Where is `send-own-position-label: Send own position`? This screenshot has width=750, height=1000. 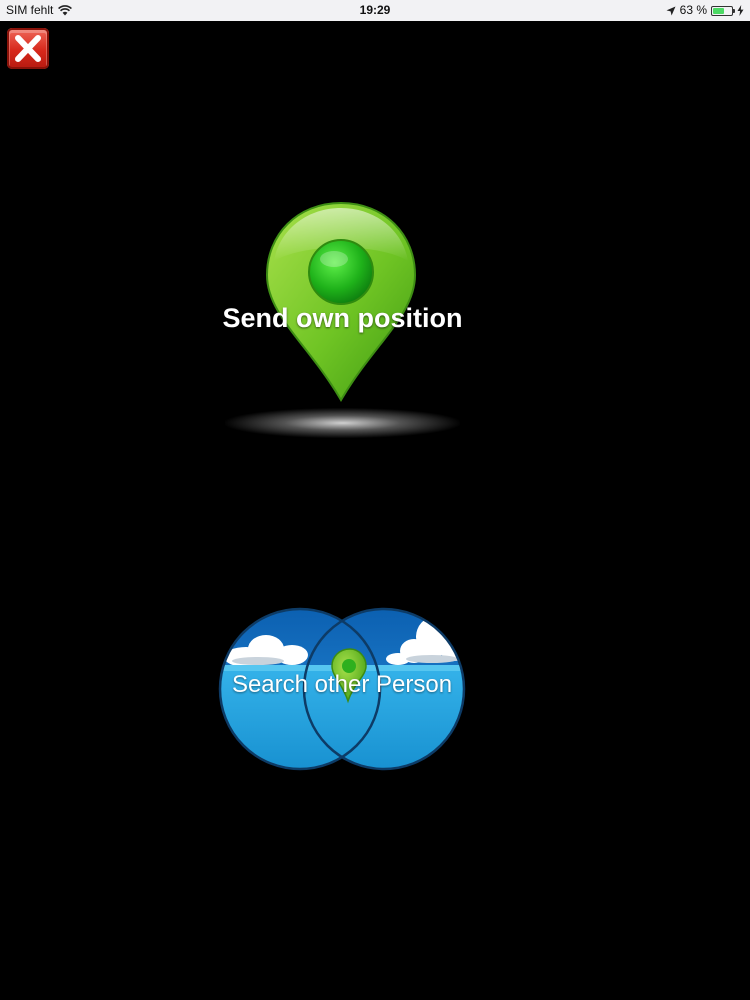 send-own-position-label: Send own position is located at coordinates (342, 318).